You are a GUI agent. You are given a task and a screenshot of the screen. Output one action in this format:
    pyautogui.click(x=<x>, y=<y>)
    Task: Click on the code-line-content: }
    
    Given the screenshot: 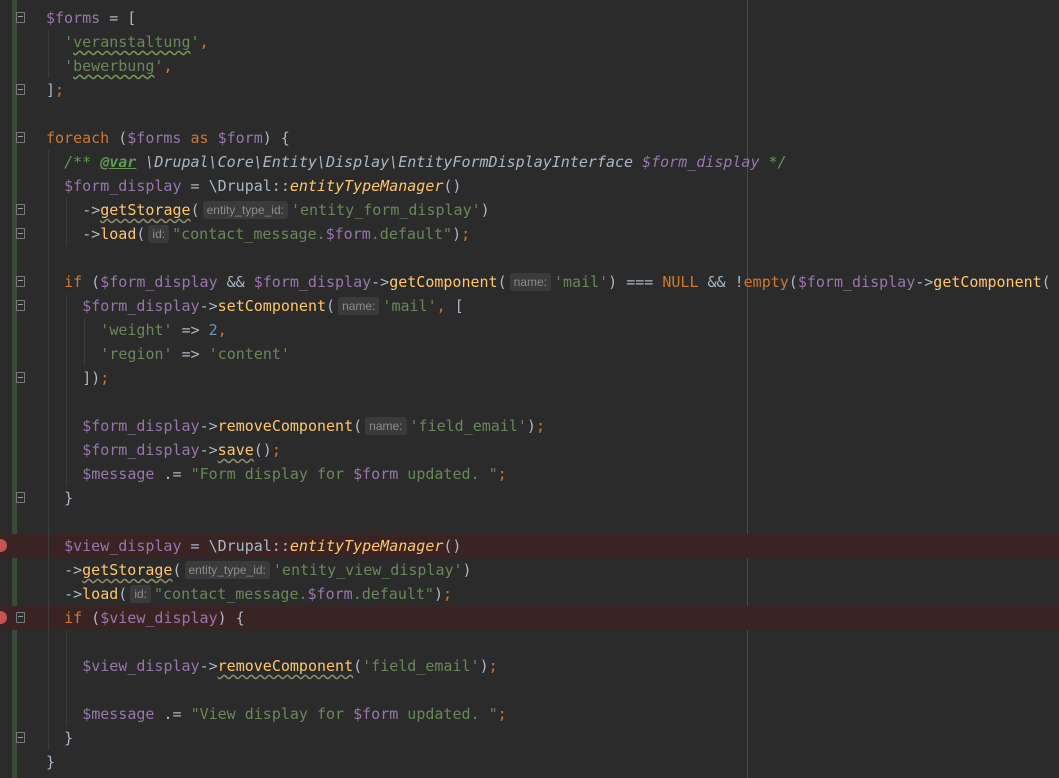 What is the action you would take?
    pyautogui.click(x=50, y=762)
    